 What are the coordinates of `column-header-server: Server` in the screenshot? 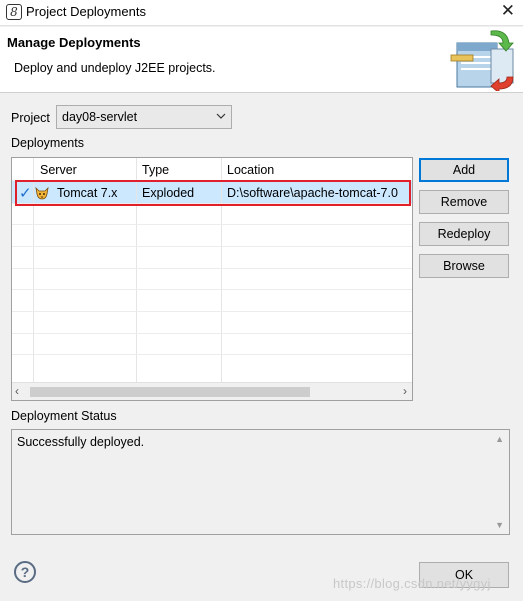 It's located at (85, 169).